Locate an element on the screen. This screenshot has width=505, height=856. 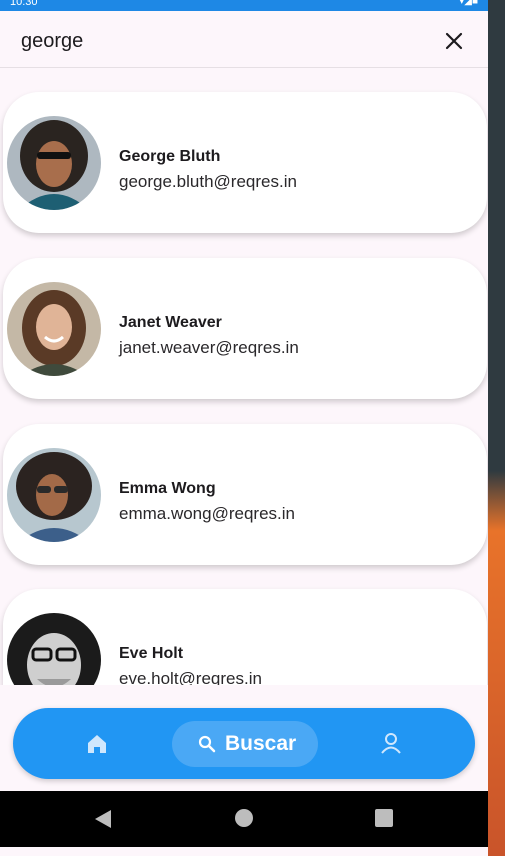
user-name: Emma Wong is located at coordinates (167, 488).